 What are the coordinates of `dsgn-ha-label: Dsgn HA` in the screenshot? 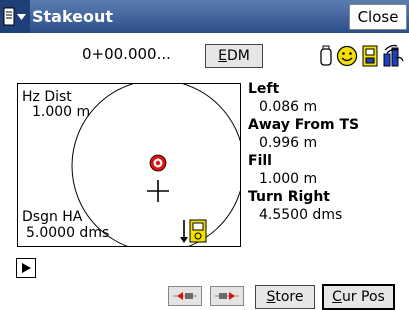 It's located at (52, 217).